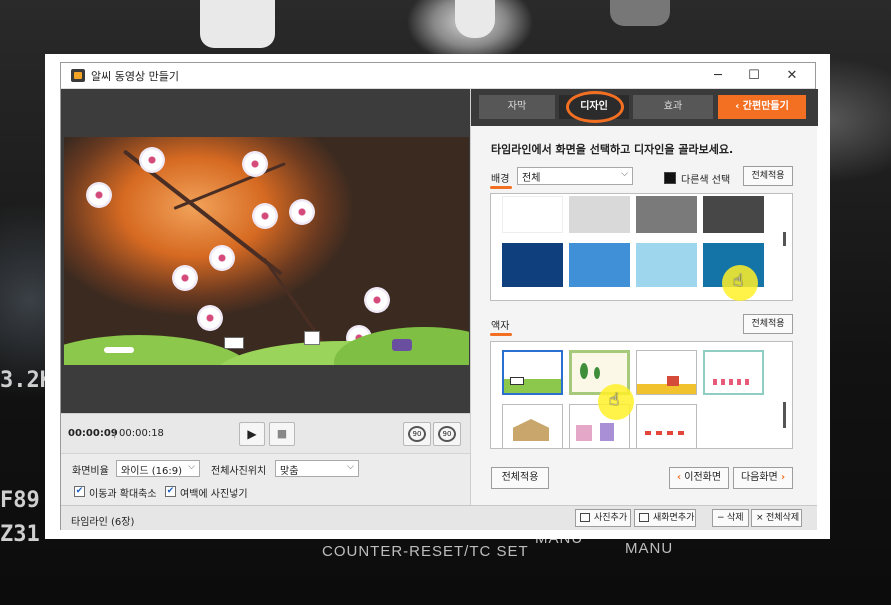  What do you see at coordinates (517, 107) in the screenshot?
I see `tab-subtitle: 자막` at bounding box center [517, 107].